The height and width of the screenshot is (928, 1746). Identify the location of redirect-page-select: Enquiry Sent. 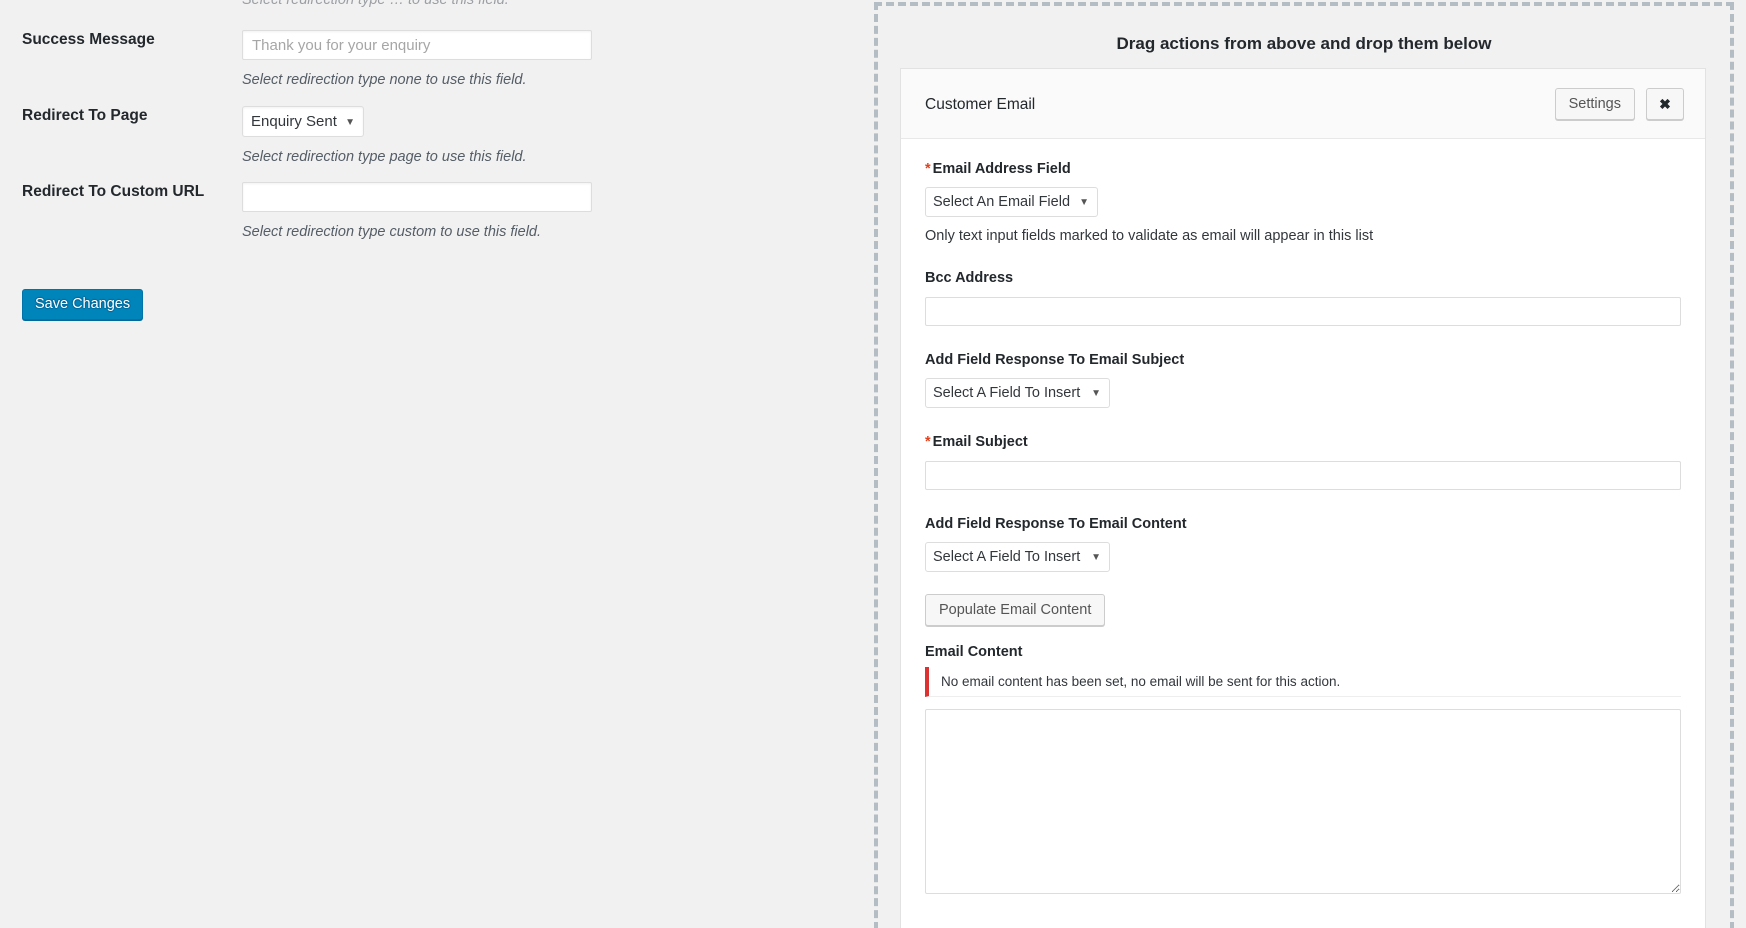
(303, 121).